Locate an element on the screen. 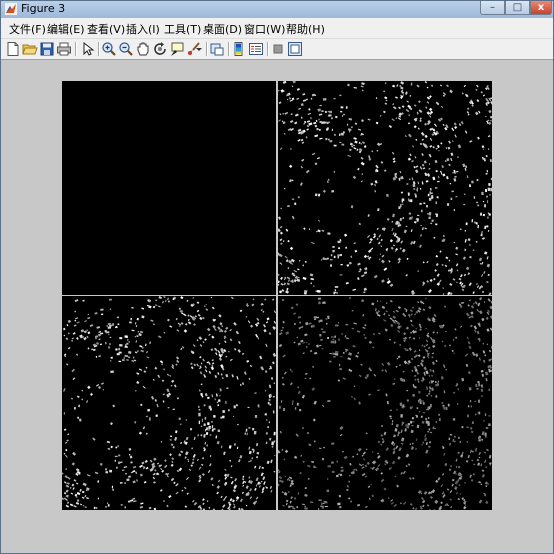 This screenshot has width=554, height=554. minimize-icon: – is located at coordinates (492, 7).